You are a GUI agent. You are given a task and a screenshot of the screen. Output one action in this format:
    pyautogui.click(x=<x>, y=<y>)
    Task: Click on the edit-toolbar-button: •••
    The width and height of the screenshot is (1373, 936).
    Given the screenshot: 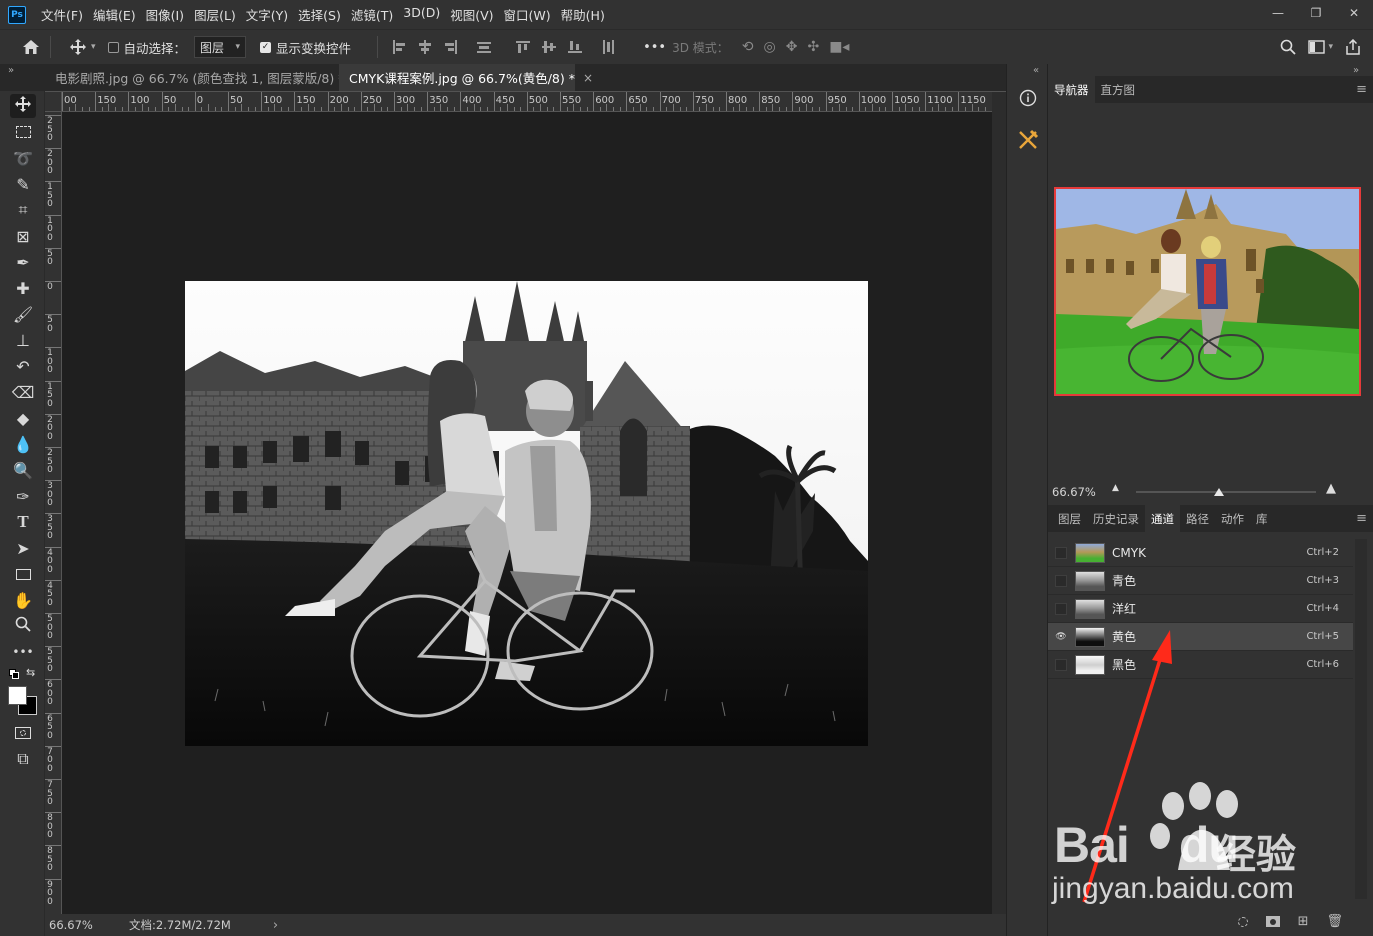 What is the action you would take?
    pyautogui.click(x=23, y=652)
    